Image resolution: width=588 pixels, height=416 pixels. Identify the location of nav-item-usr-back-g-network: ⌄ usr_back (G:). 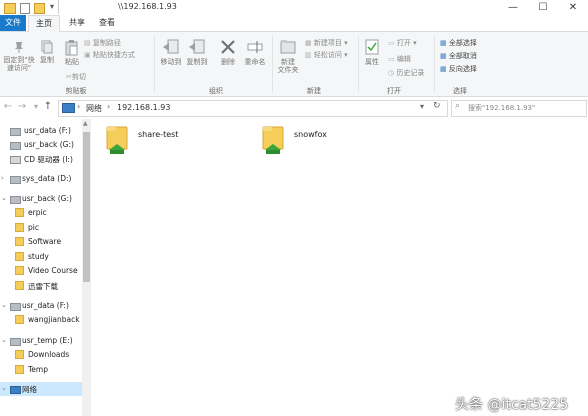
(40, 199).